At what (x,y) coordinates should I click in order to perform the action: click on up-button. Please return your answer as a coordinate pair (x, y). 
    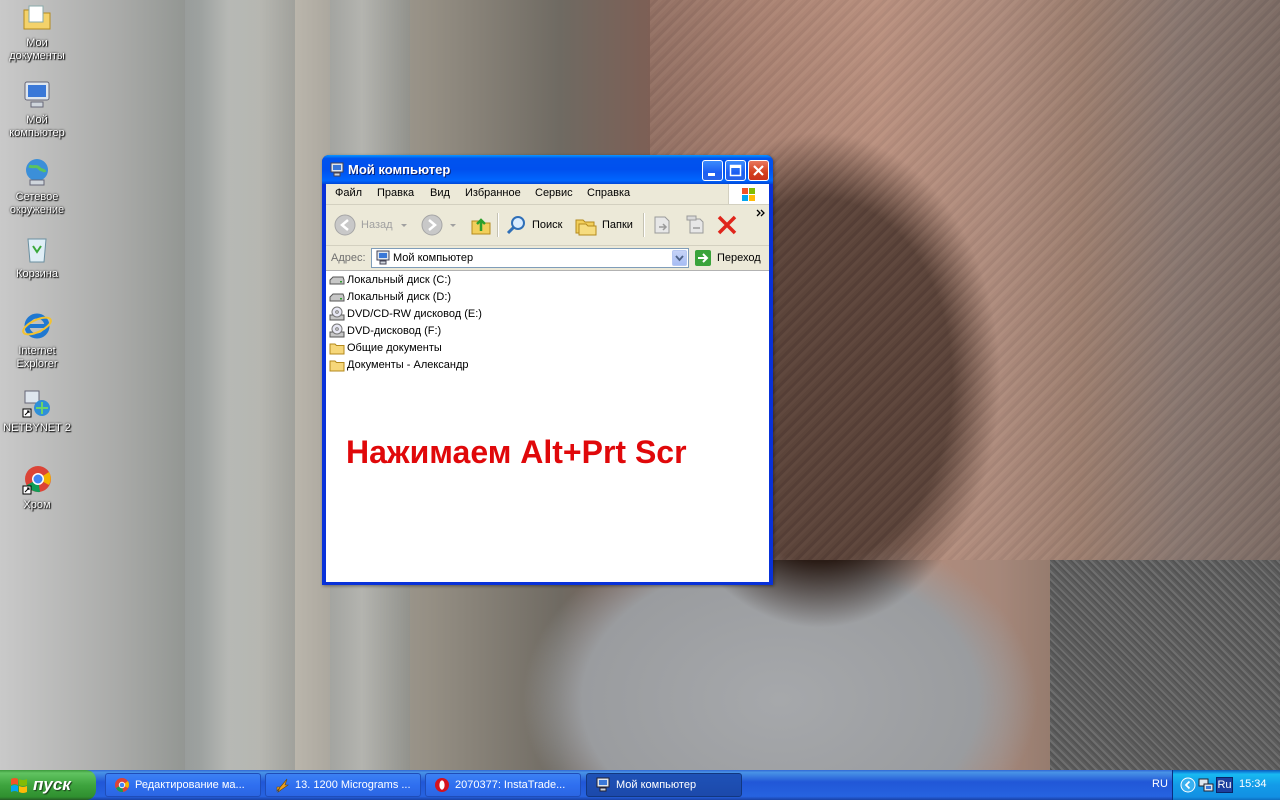
    Looking at the image, I should click on (481, 225).